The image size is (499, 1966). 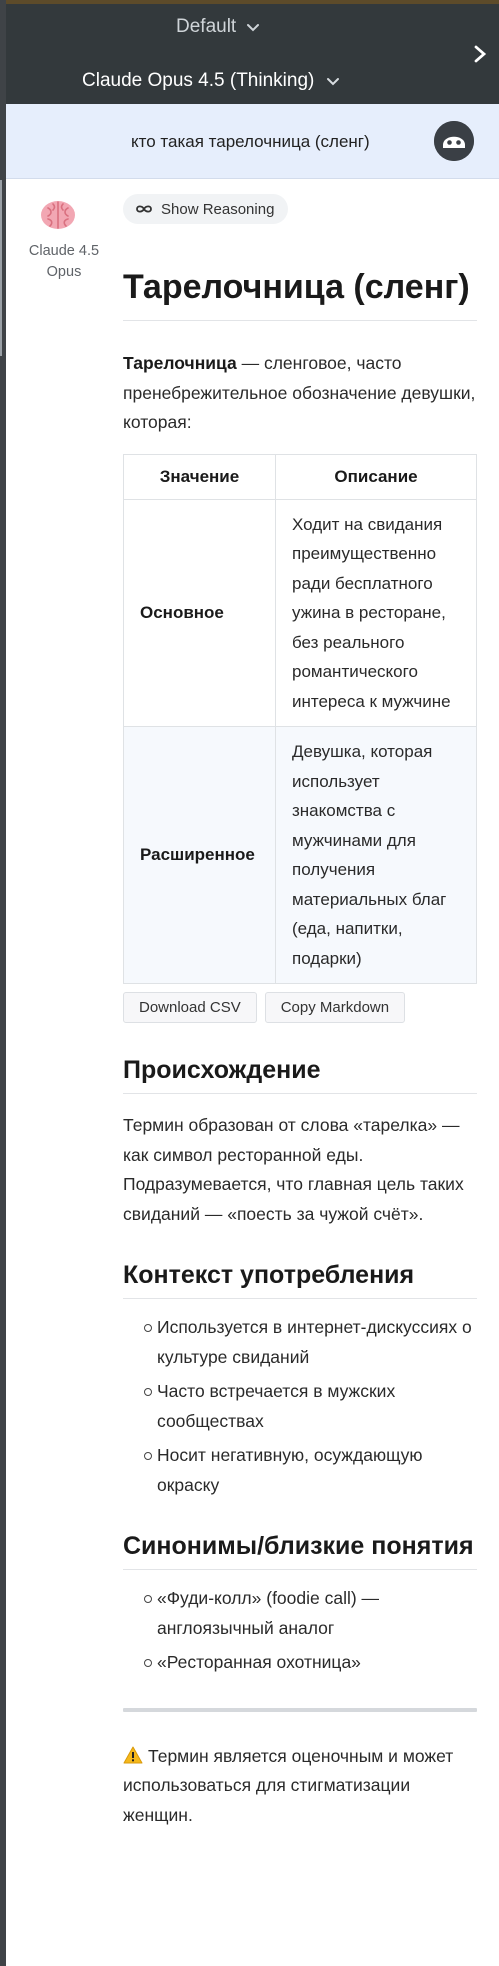 I want to click on left-edge-strip, so click(x=1, y=268).